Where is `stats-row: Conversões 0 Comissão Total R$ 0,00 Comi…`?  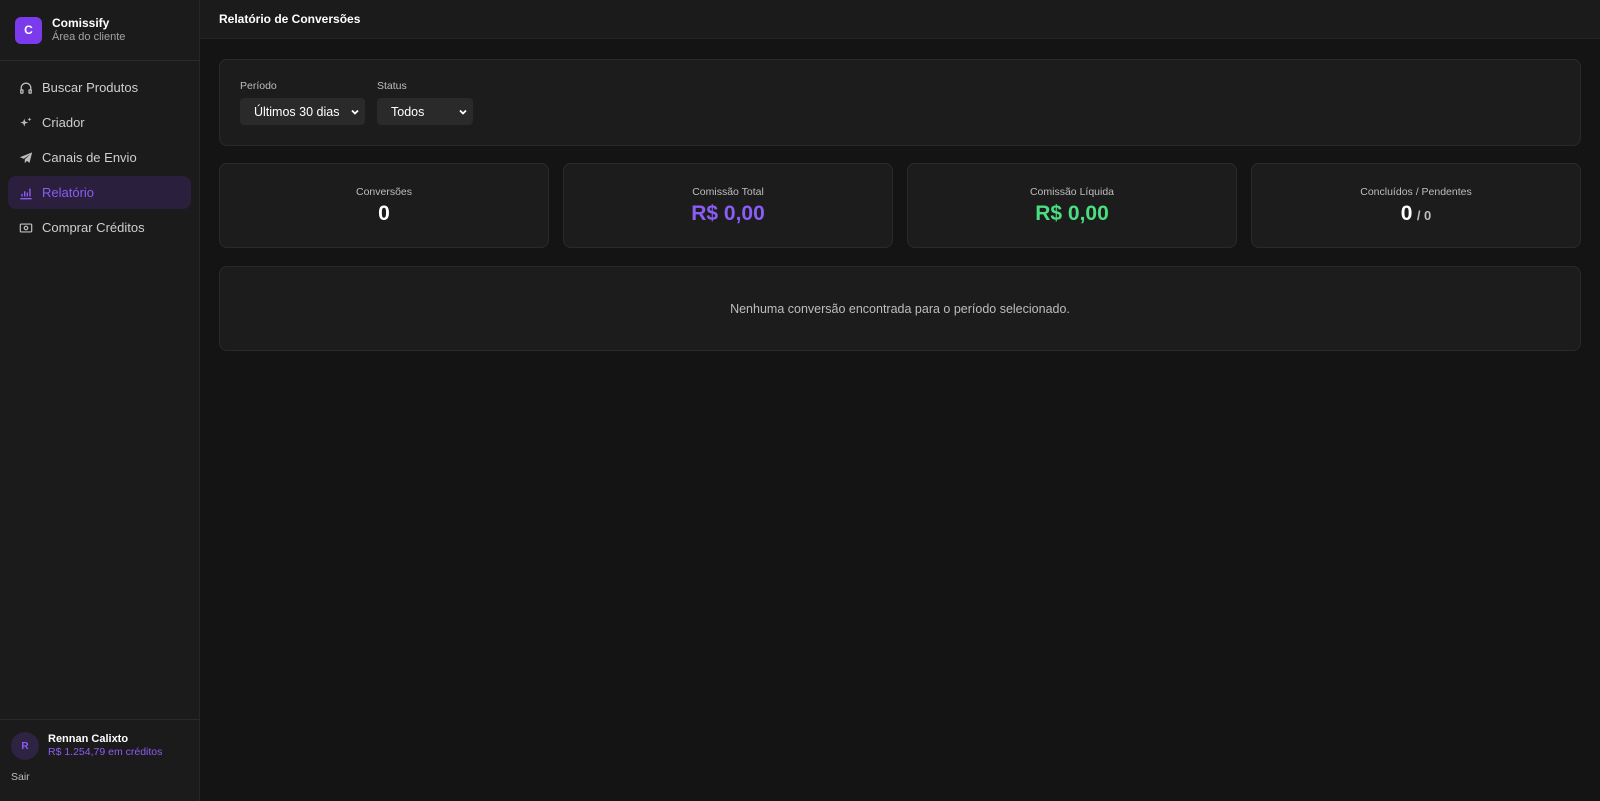 stats-row: Conversões 0 Comissão Total R$ 0,00 Comi… is located at coordinates (900, 205).